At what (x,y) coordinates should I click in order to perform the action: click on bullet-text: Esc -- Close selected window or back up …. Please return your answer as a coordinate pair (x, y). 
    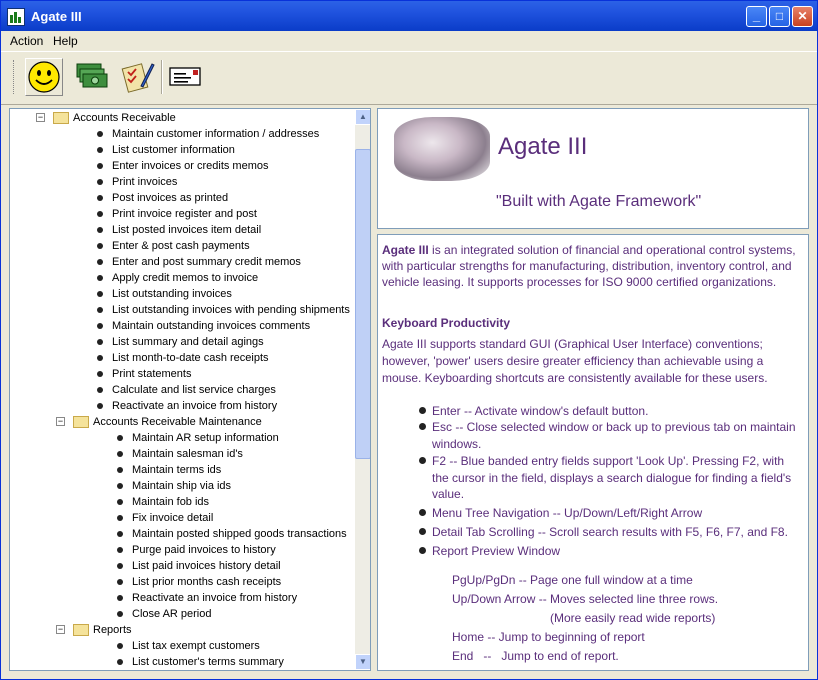
    Looking at the image, I should click on (614, 435).